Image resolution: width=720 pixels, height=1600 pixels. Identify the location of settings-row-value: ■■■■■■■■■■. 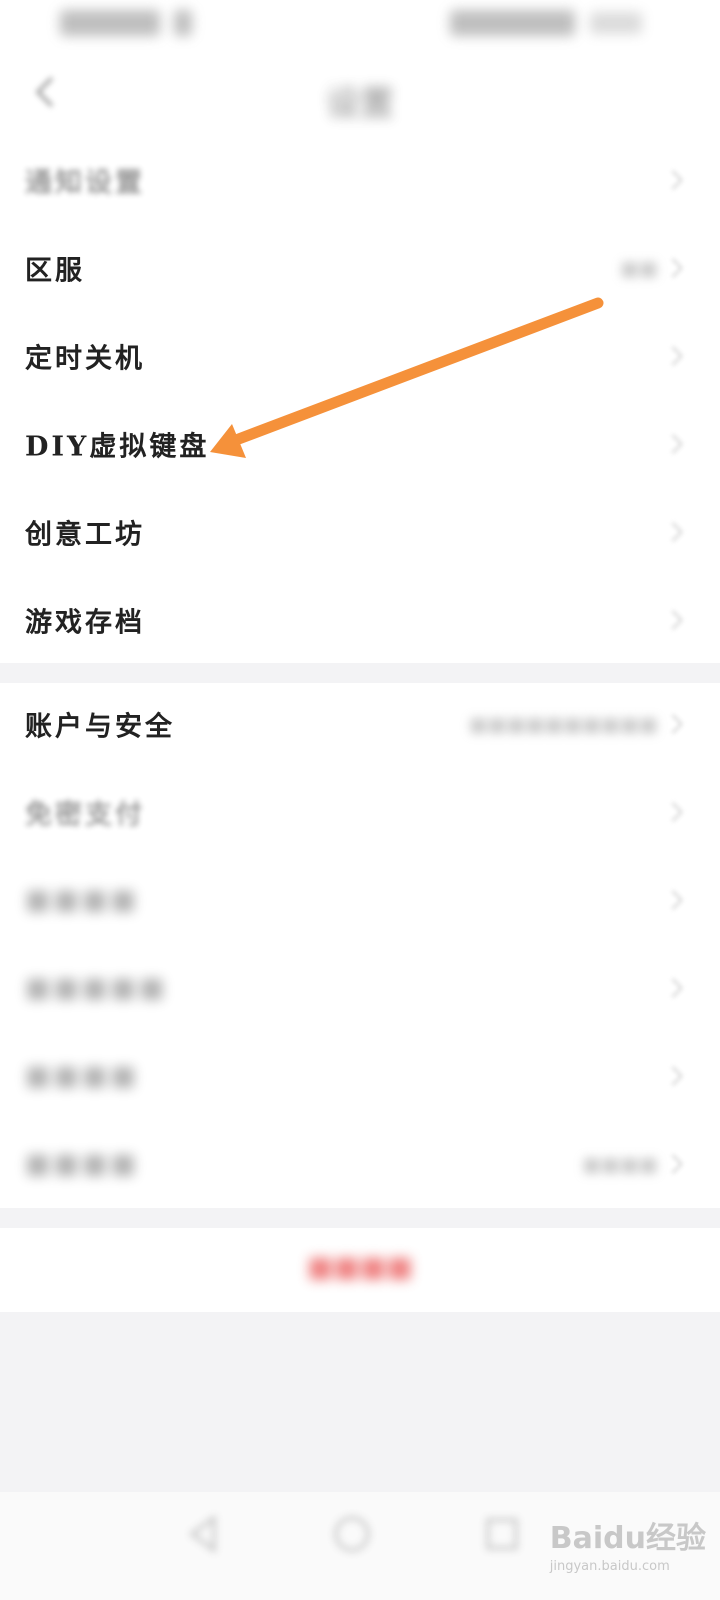
(563, 724).